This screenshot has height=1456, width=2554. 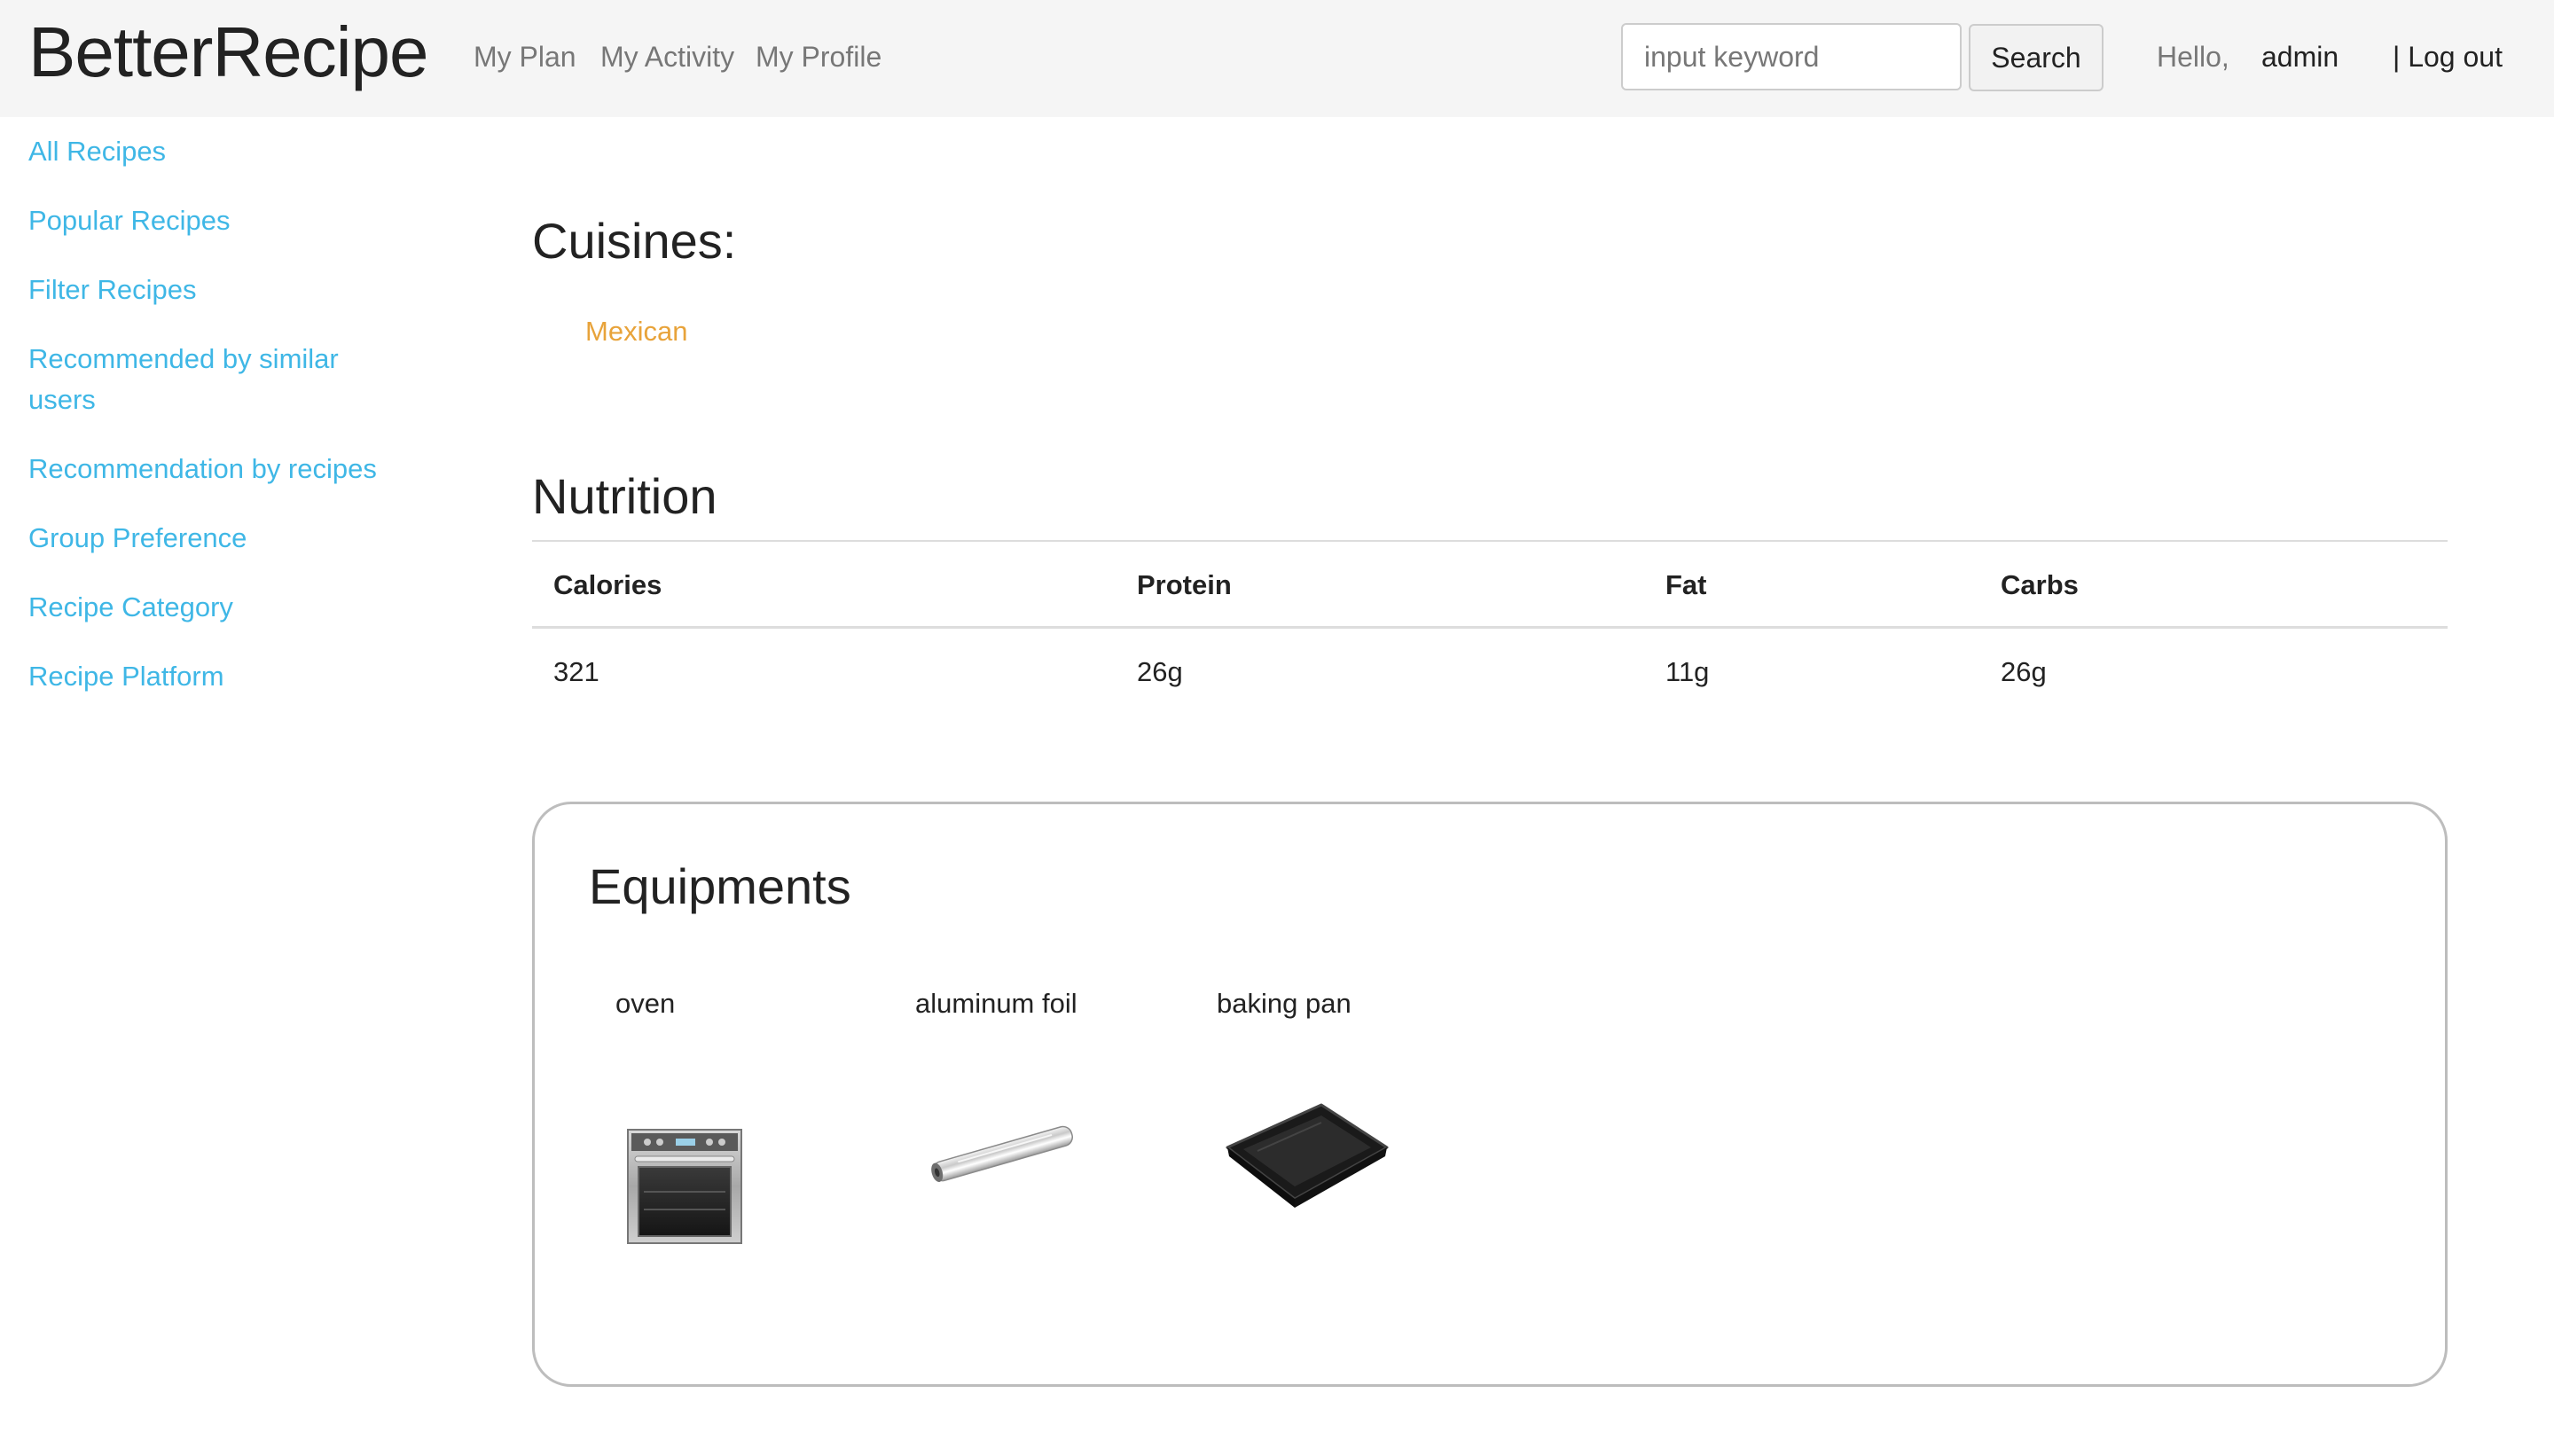 What do you see at coordinates (214, 676) in the screenshot?
I see `sidebar-item-recipe-platform: Recipe Platform` at bounding box center [214, 676].